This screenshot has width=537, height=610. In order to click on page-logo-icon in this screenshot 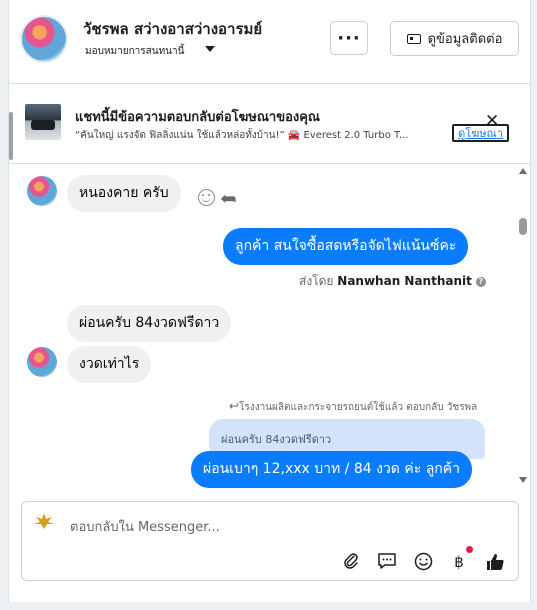, I will do `click(44, 521)`.